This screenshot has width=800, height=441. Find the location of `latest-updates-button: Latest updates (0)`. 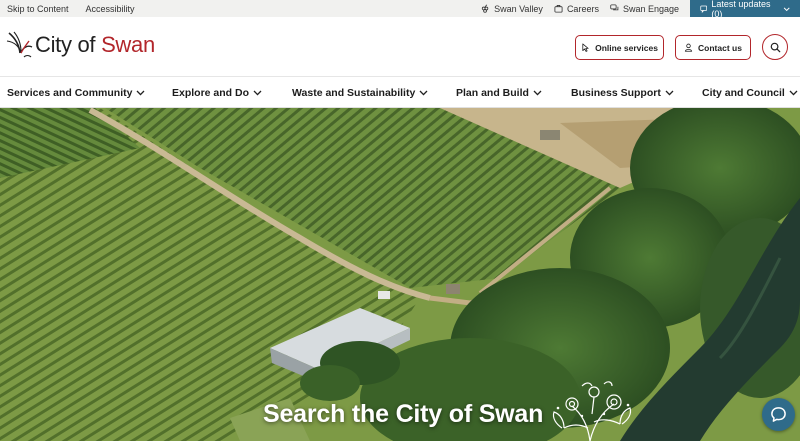

latest-updates-button: Latest updates (0) is located at coordinates (745, 9).